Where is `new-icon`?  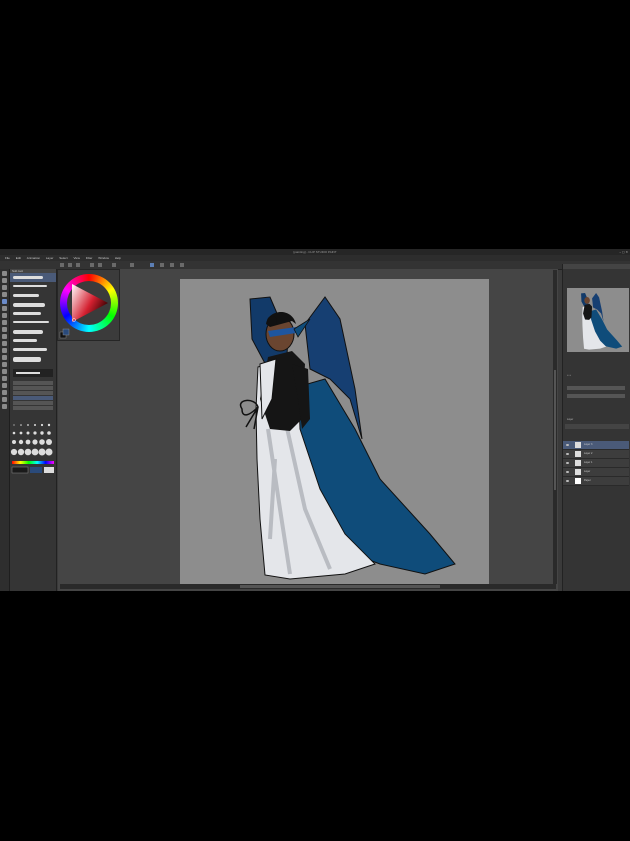 new-icon is located at coordinates (62, 265).